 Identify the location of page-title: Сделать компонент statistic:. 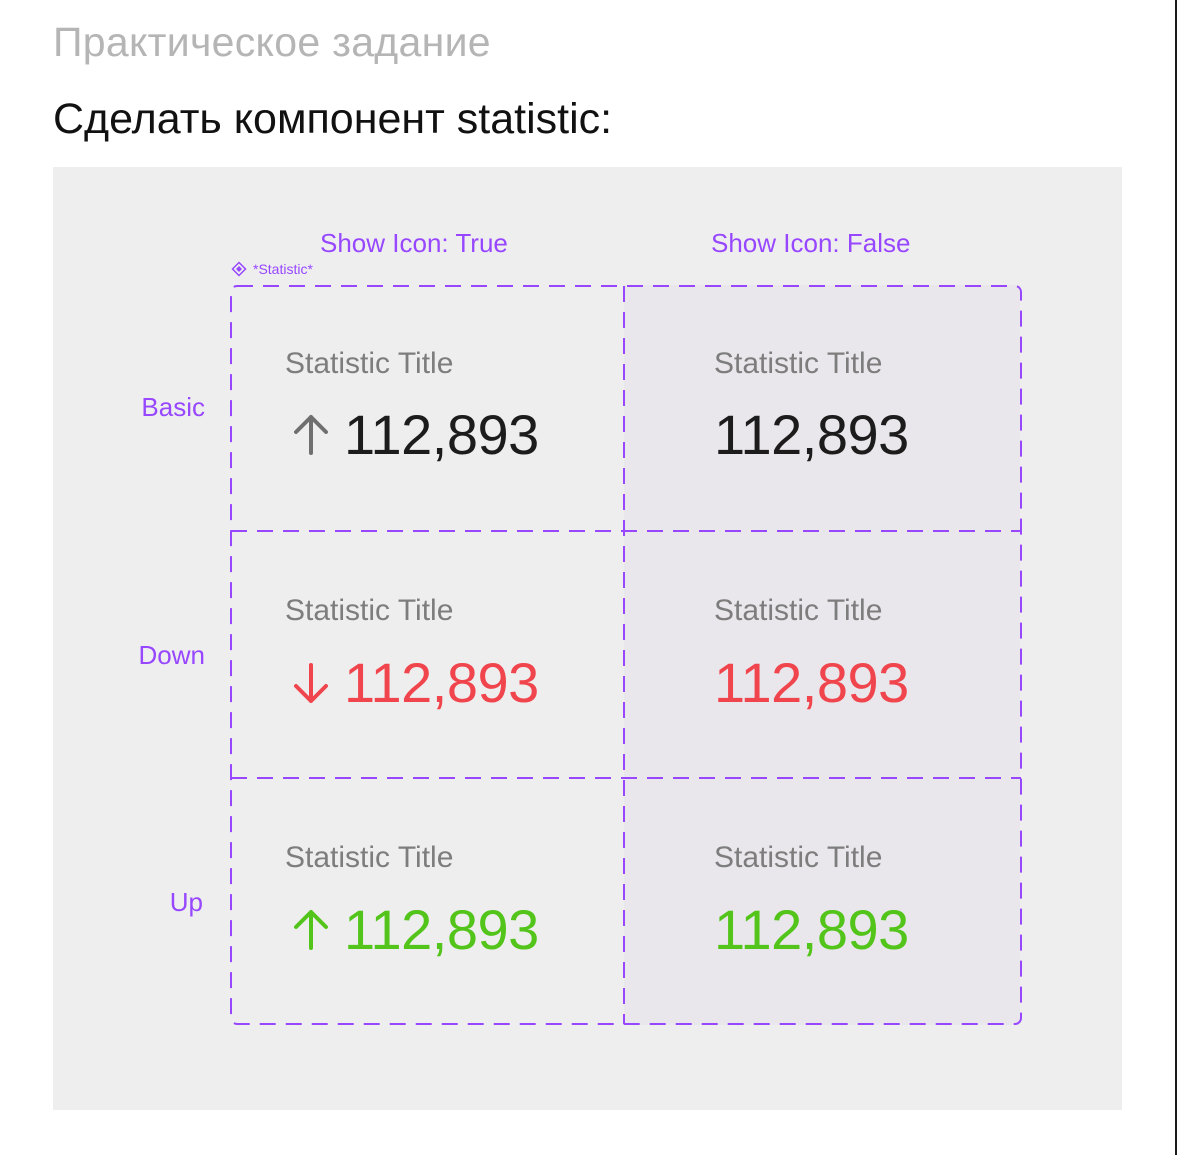
(333, 119).